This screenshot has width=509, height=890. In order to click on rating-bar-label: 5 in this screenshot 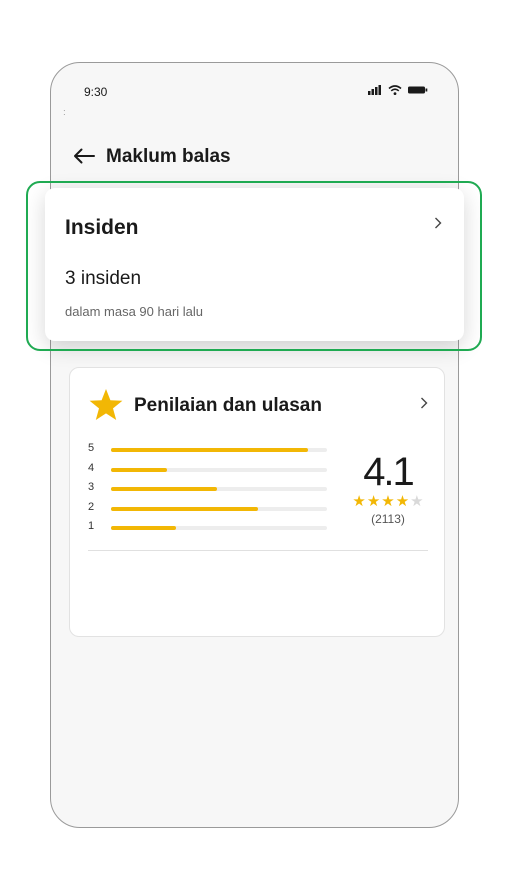, I will do `click(91, 448)`.